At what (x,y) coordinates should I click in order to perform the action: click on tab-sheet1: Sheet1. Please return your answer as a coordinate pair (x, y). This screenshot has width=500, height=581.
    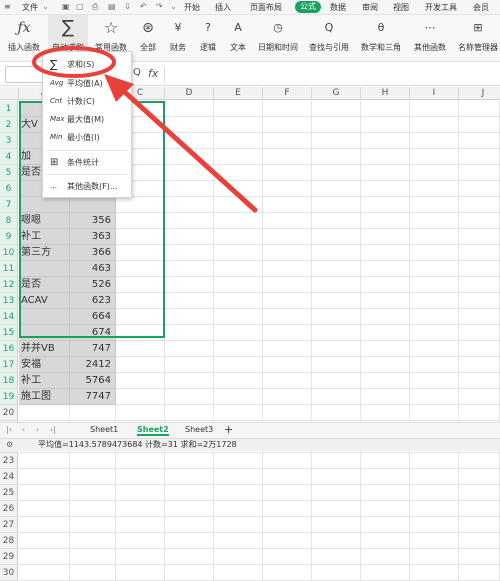
    Looking at the image, I should click on (104, 429).